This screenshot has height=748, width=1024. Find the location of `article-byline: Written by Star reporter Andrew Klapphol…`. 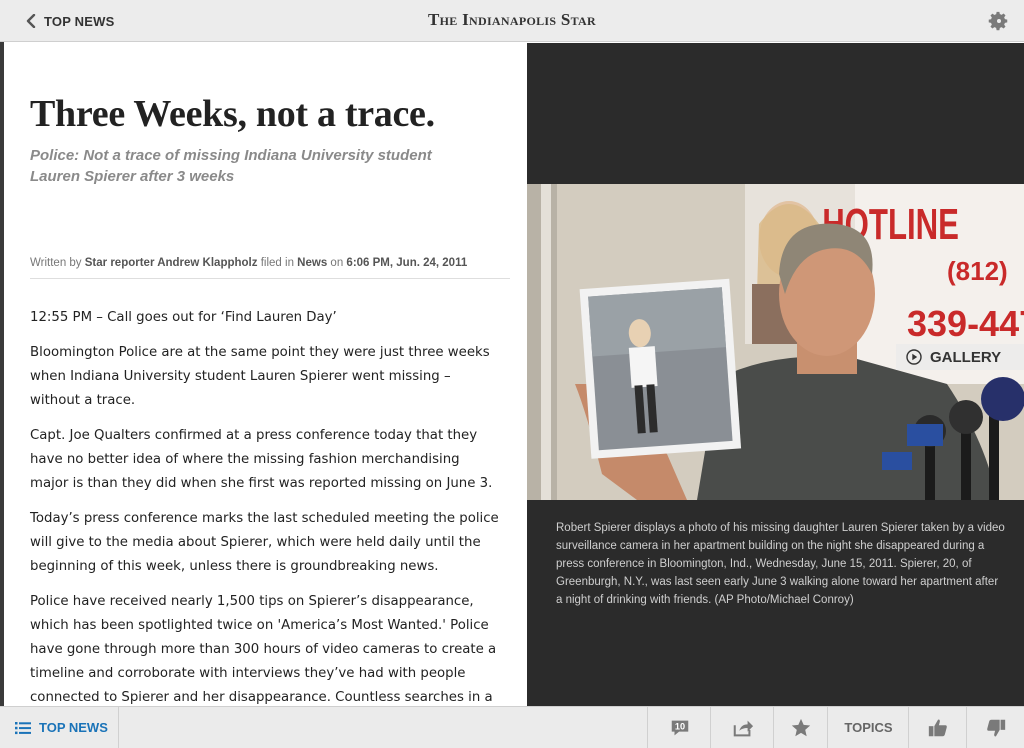

article-byline: Written by Star reporter Andrew Klapphol… is located at coordinates (270, 268).